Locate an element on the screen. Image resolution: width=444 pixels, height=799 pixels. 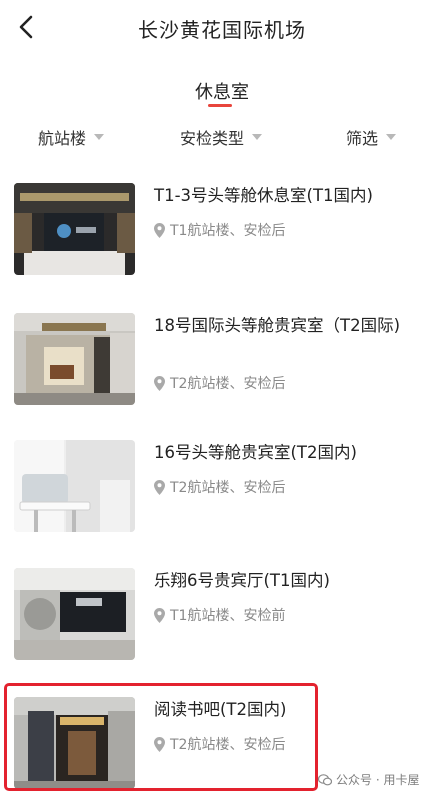
wechat-icon is located at coordinates (325, 779).